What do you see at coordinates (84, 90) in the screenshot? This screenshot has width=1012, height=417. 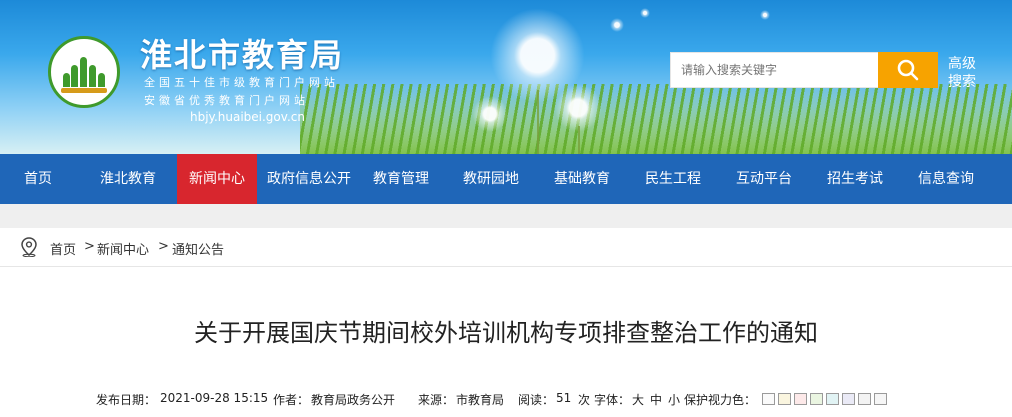 I see `logo-base` at bounding box center [84, 90].